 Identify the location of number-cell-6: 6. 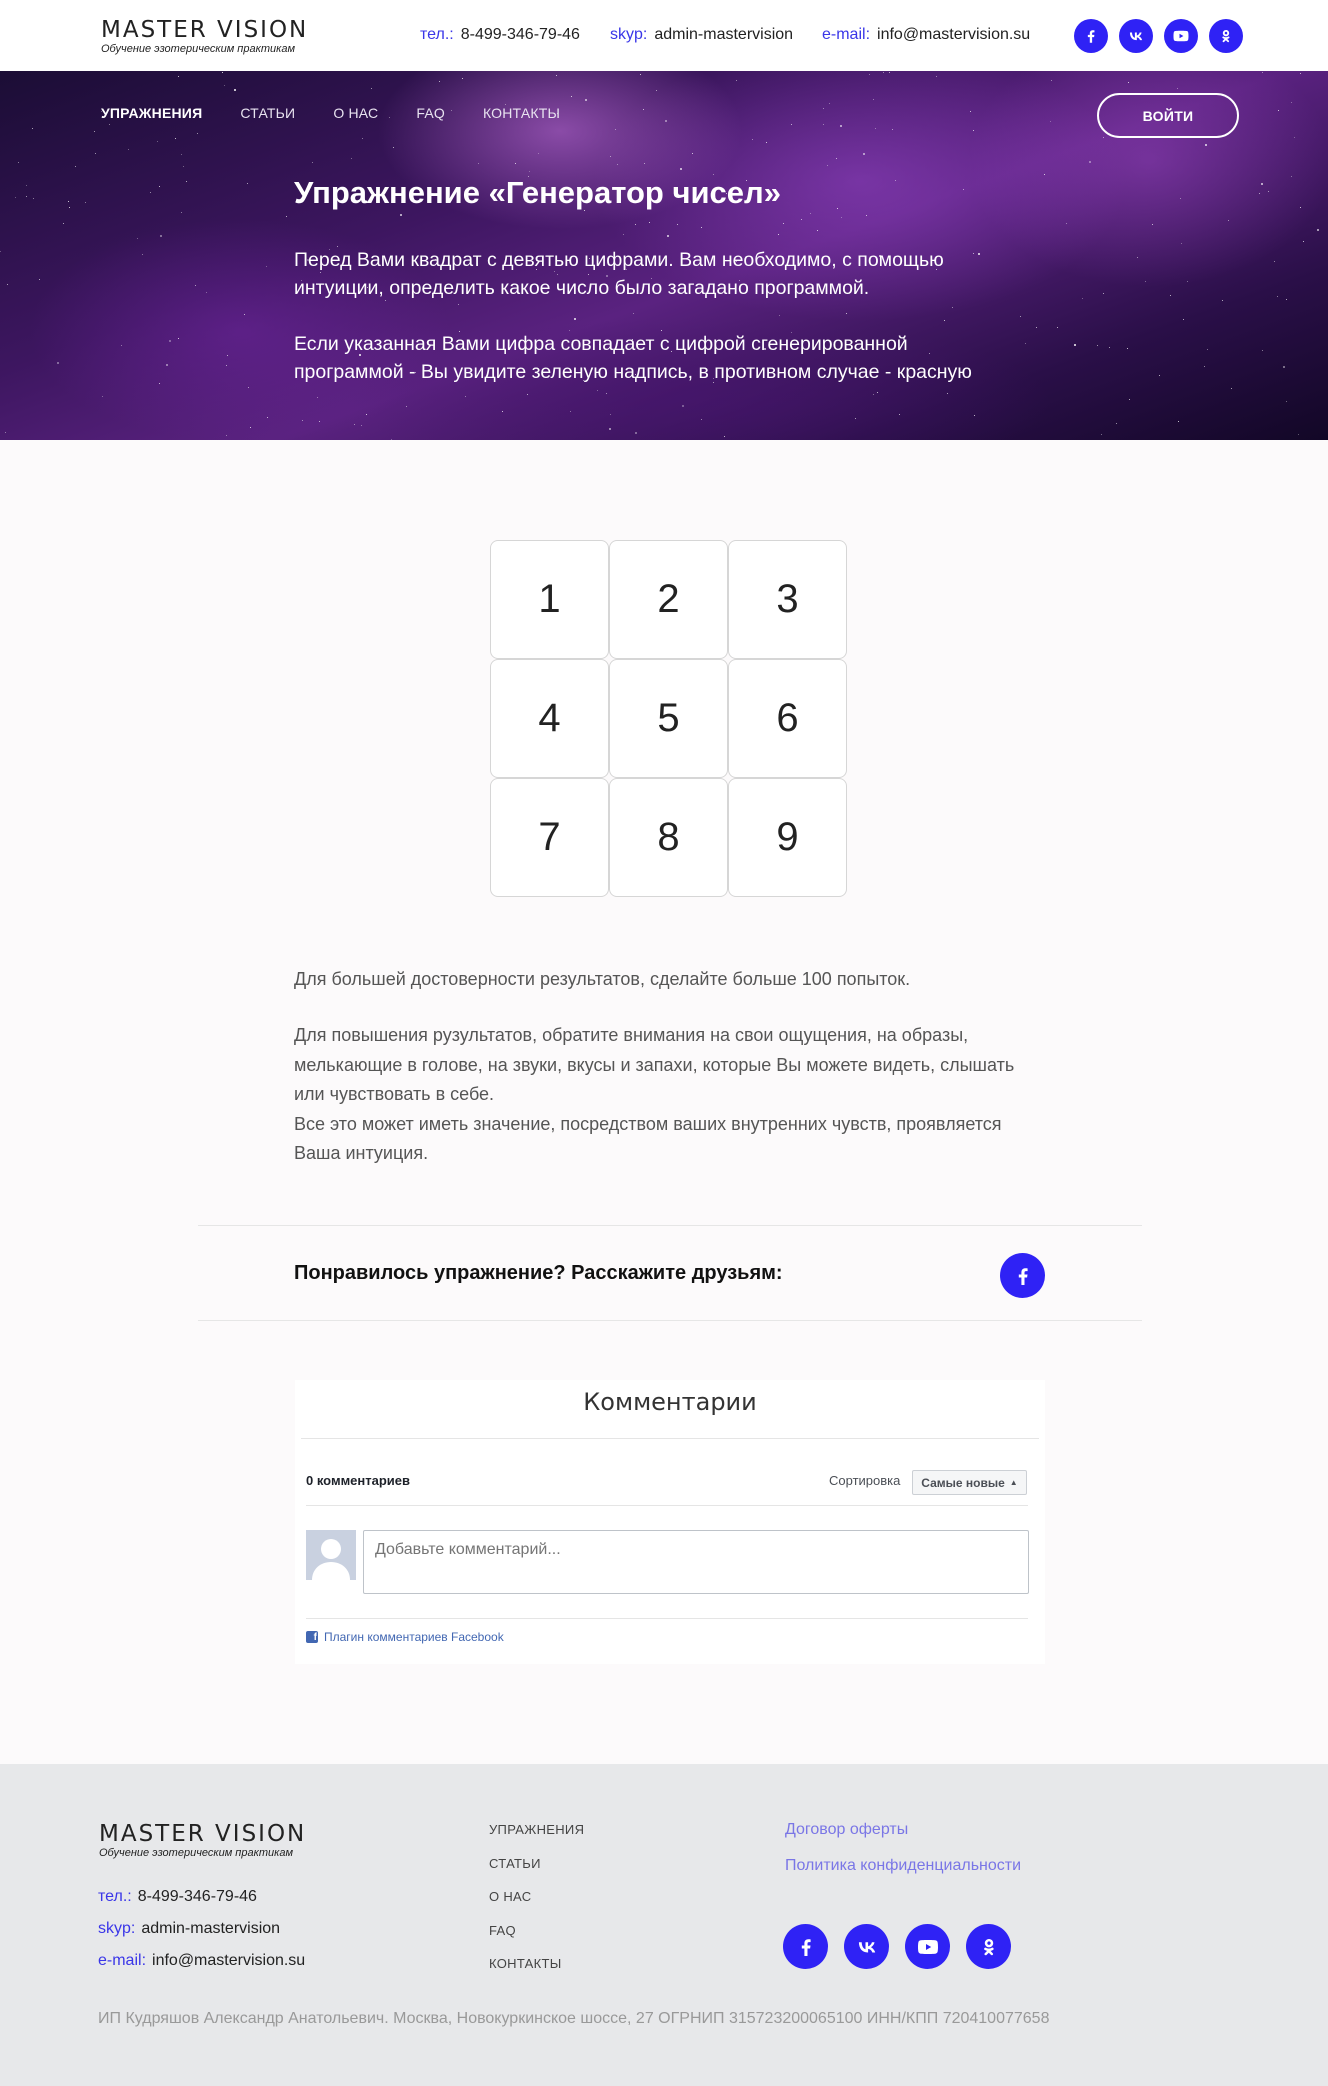
(787, 718).